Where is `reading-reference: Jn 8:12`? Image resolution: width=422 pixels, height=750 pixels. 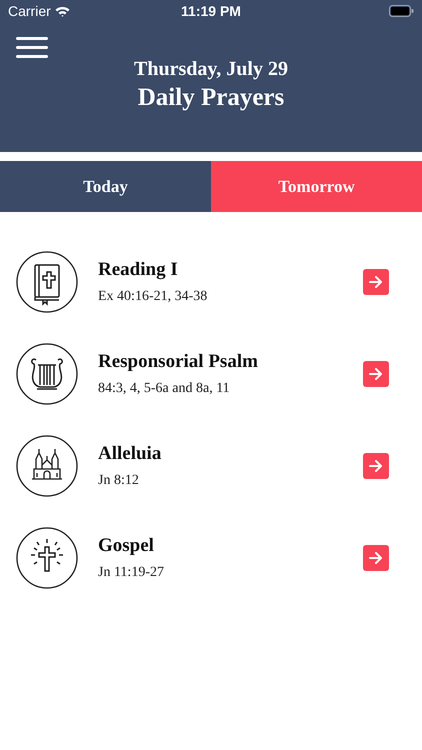 reading-reference: Jn 8:12 is located at coordinates (119, 481).